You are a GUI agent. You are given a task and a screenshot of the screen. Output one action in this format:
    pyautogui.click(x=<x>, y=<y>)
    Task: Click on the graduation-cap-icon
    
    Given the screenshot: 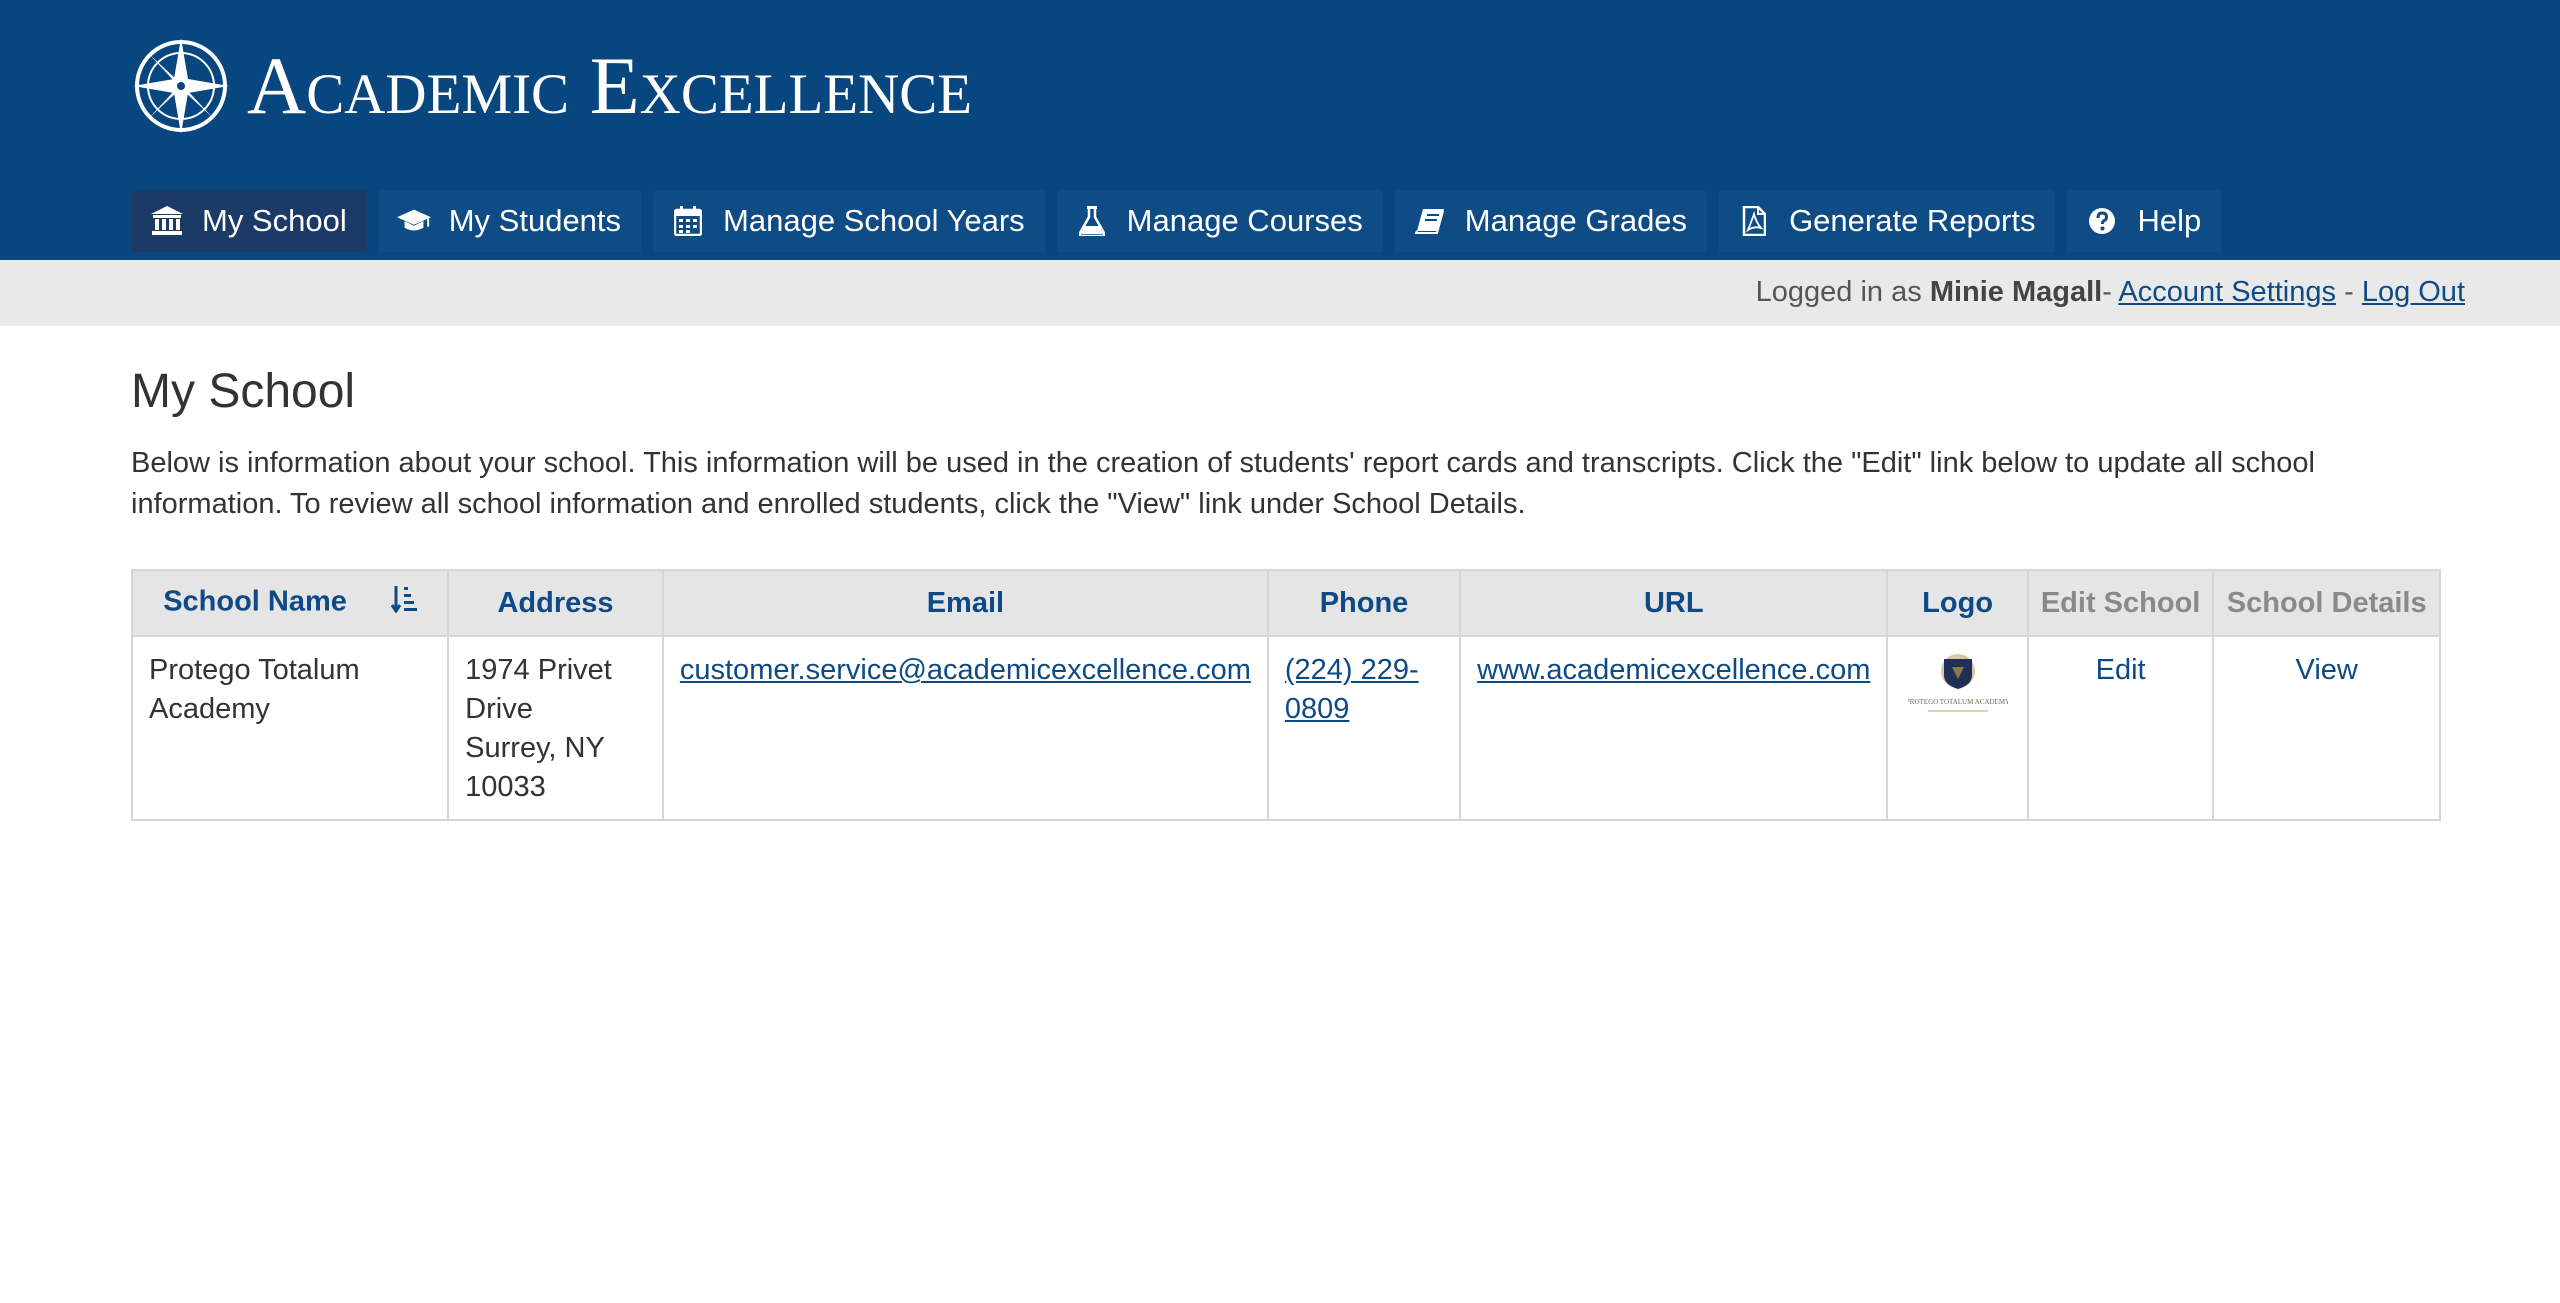 What is the action you would take?
    pyautogui.click(x=413, y=221)
    